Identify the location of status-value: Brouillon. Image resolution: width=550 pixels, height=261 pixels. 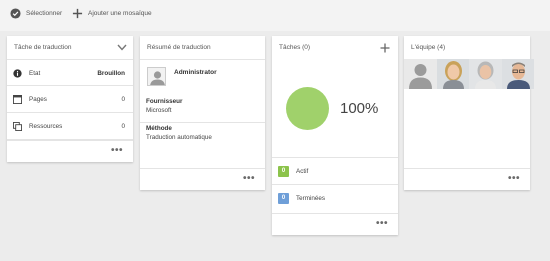
(111, 73).